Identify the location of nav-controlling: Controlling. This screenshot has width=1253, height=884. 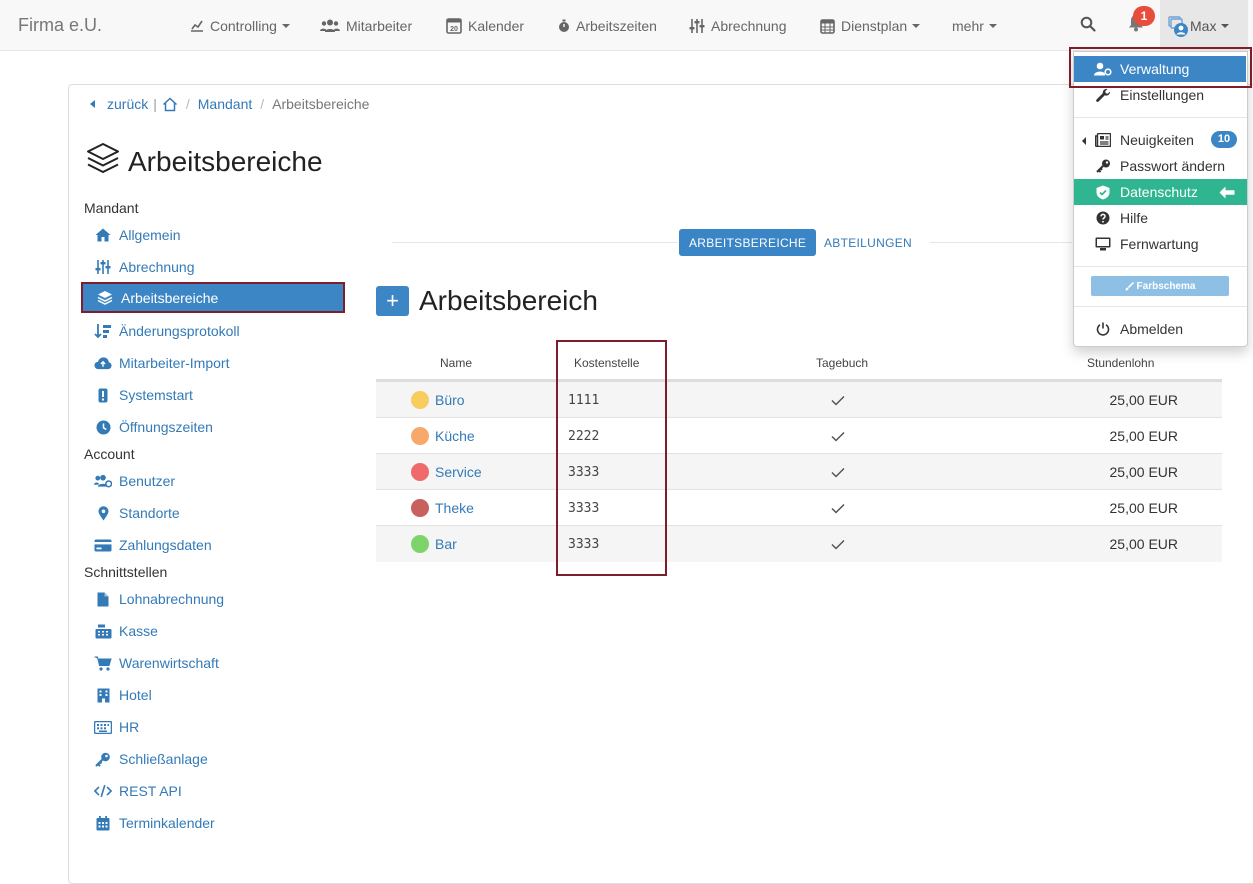
(240, 25).